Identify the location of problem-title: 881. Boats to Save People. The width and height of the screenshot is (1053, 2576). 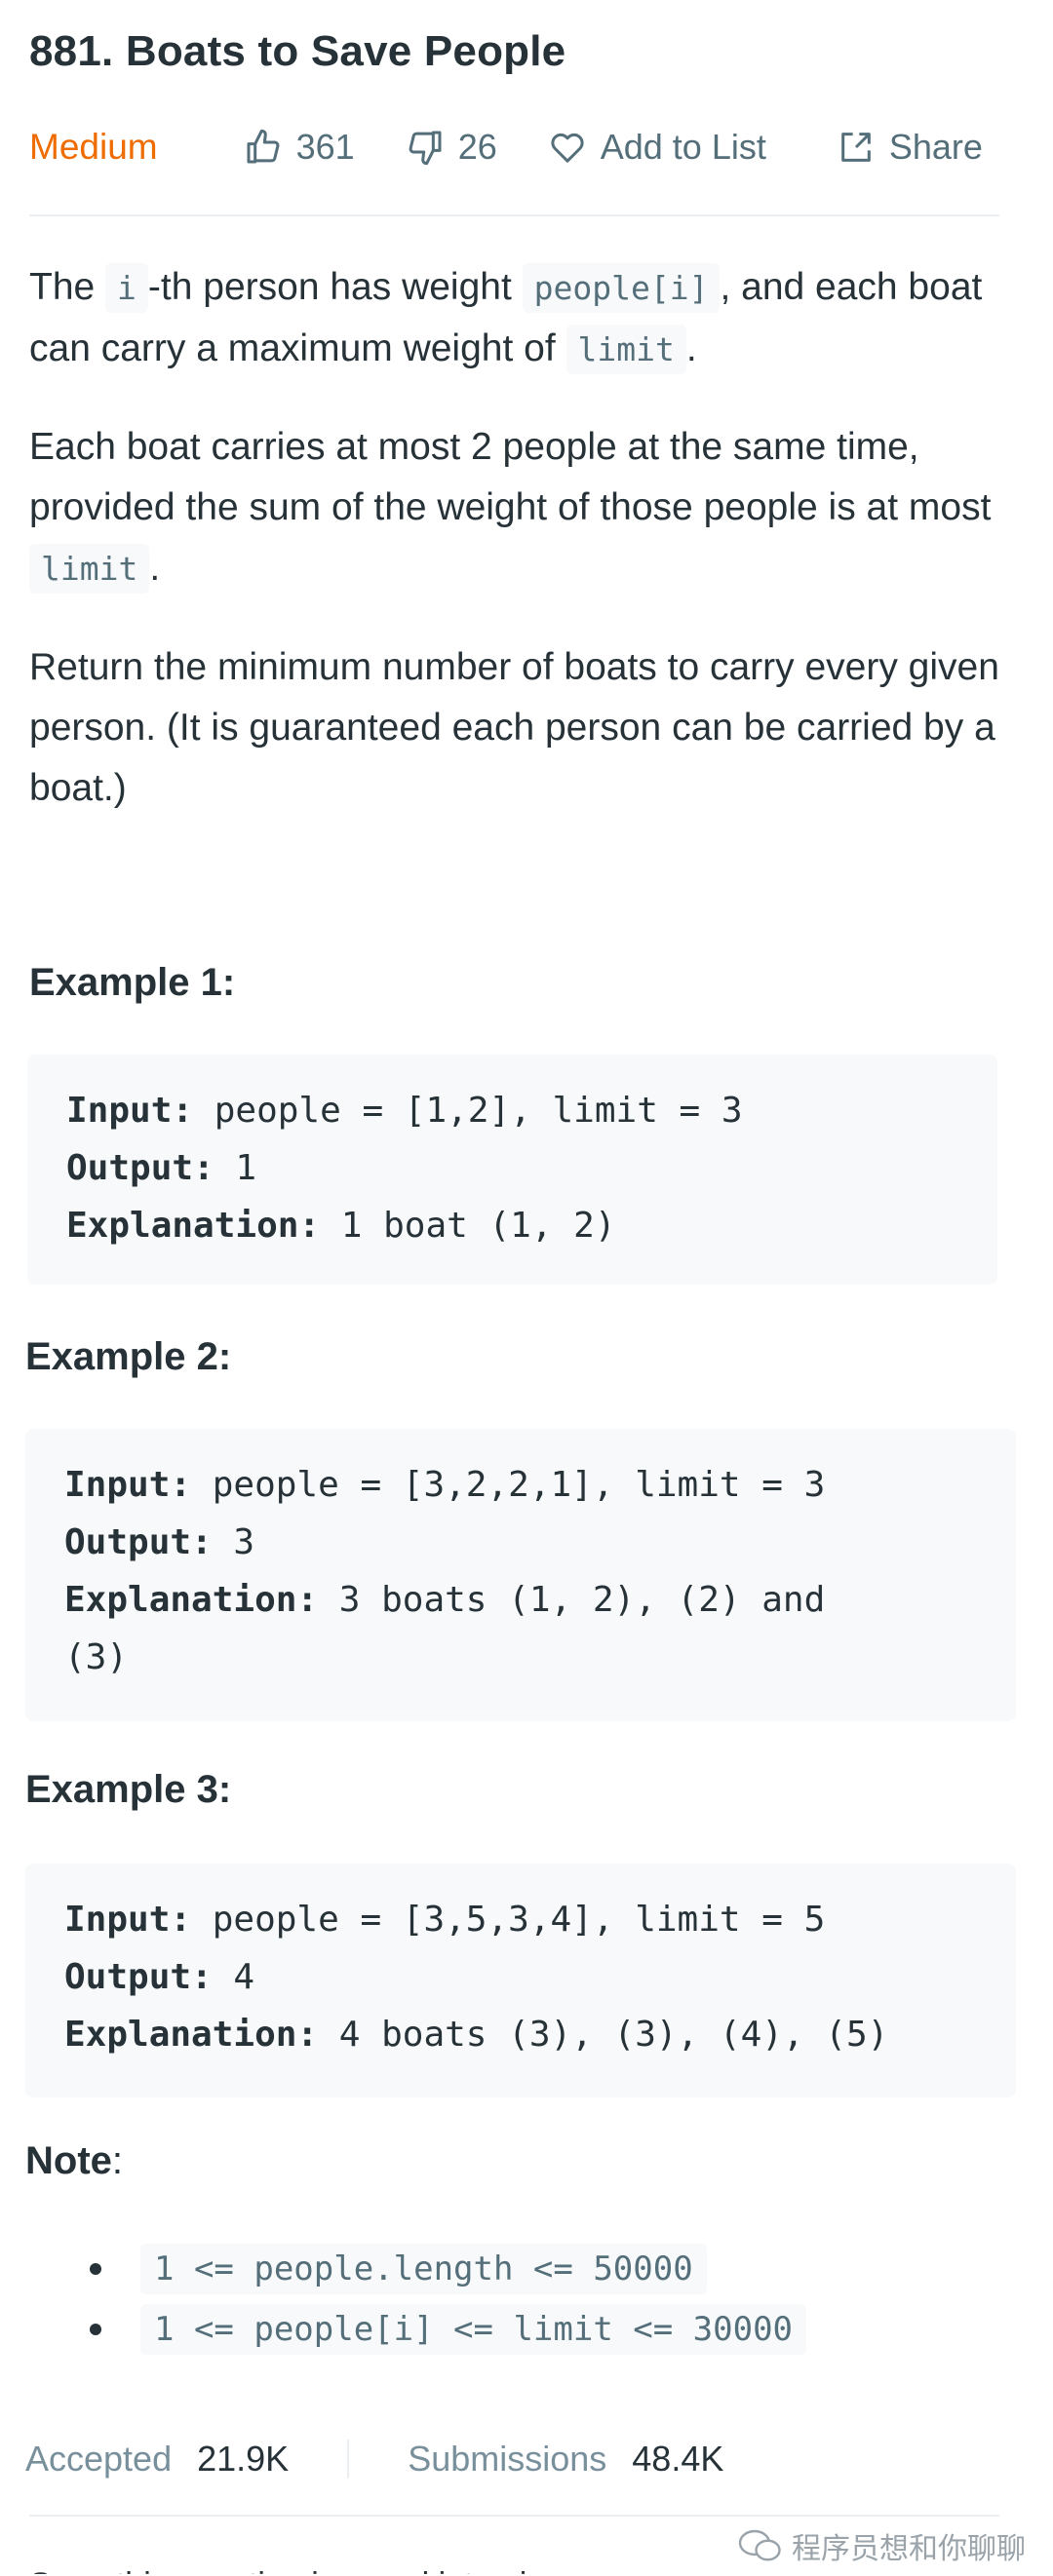
(297, 51).